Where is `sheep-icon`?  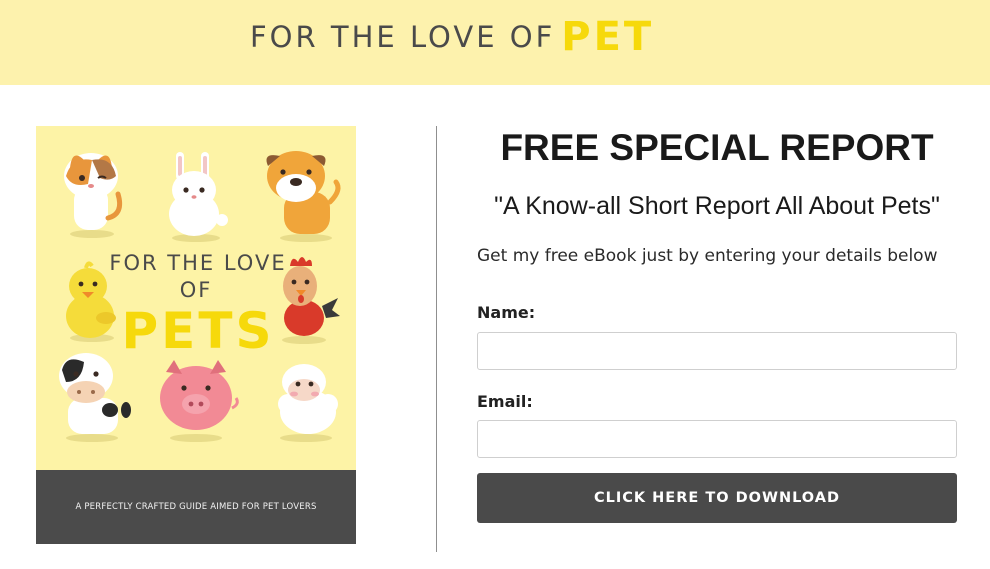
sheep-icon is located at coordinates (308, 403).